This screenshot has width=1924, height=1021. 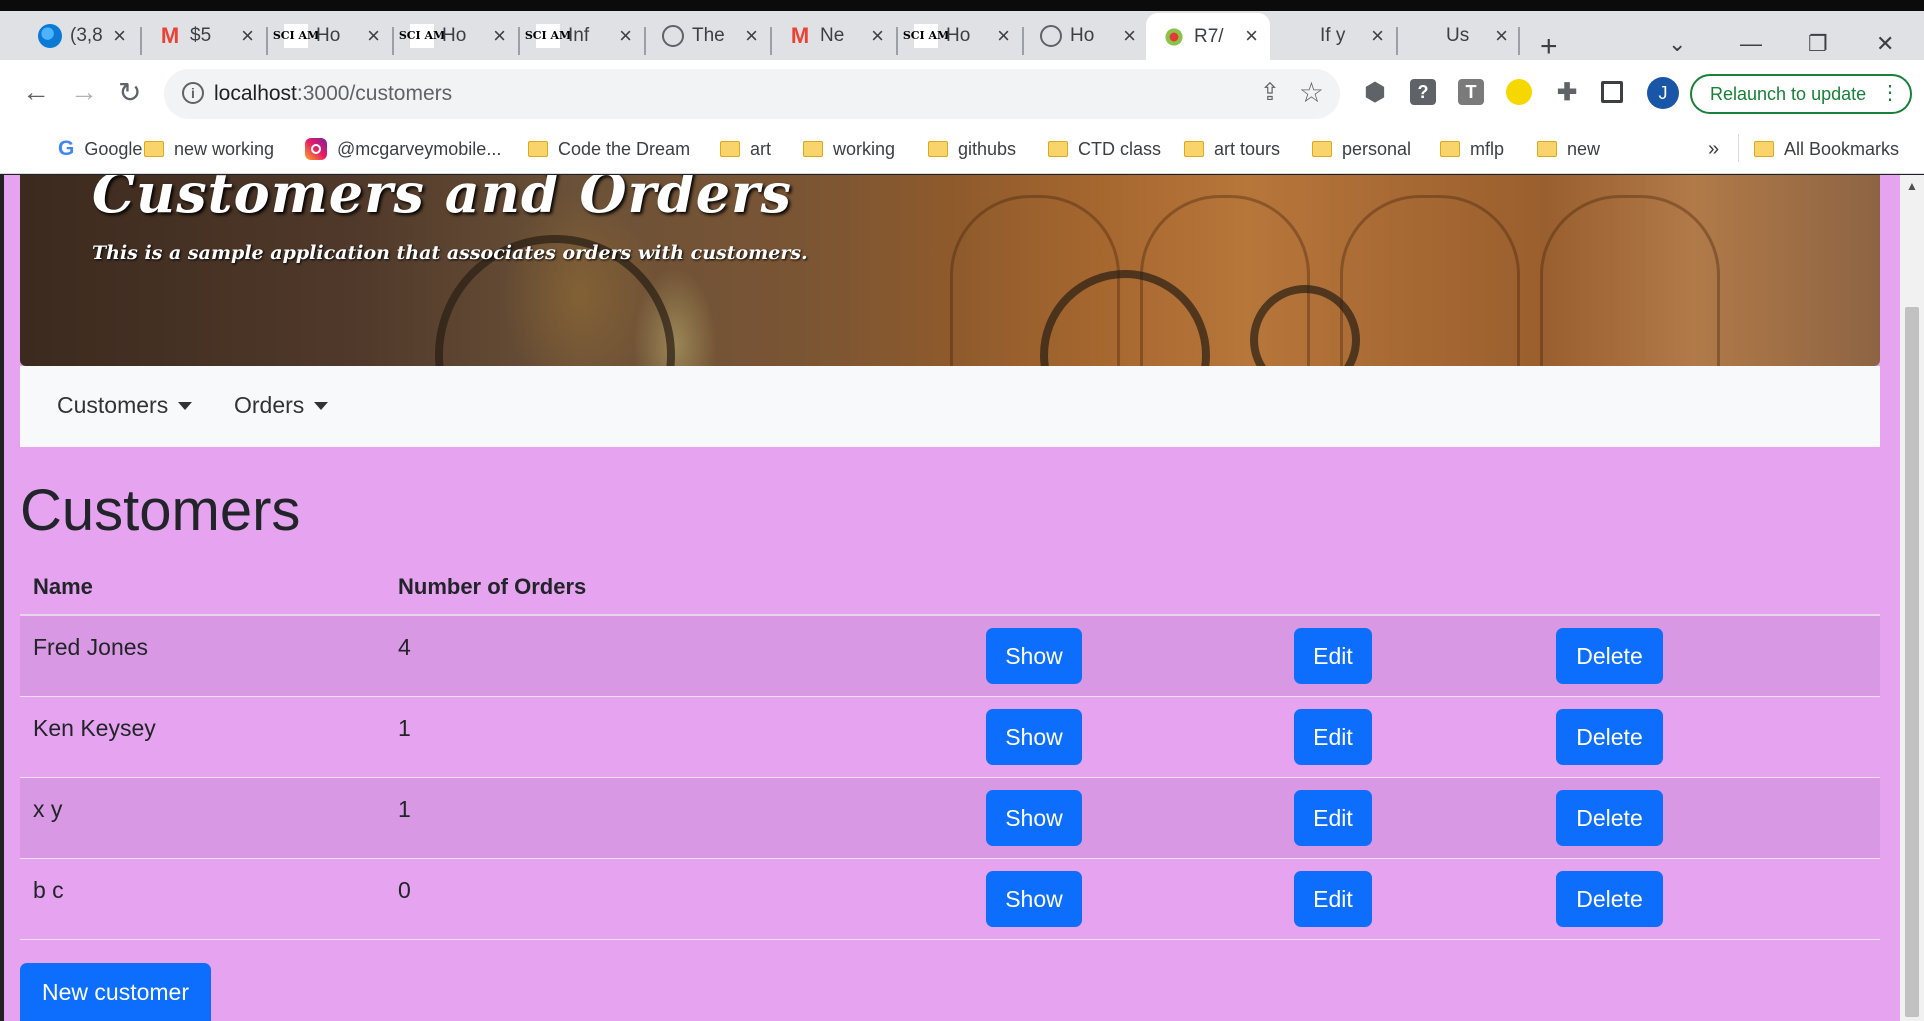 I want to click on url-text: localhost:3000/customers, so click(x=333, y=94).